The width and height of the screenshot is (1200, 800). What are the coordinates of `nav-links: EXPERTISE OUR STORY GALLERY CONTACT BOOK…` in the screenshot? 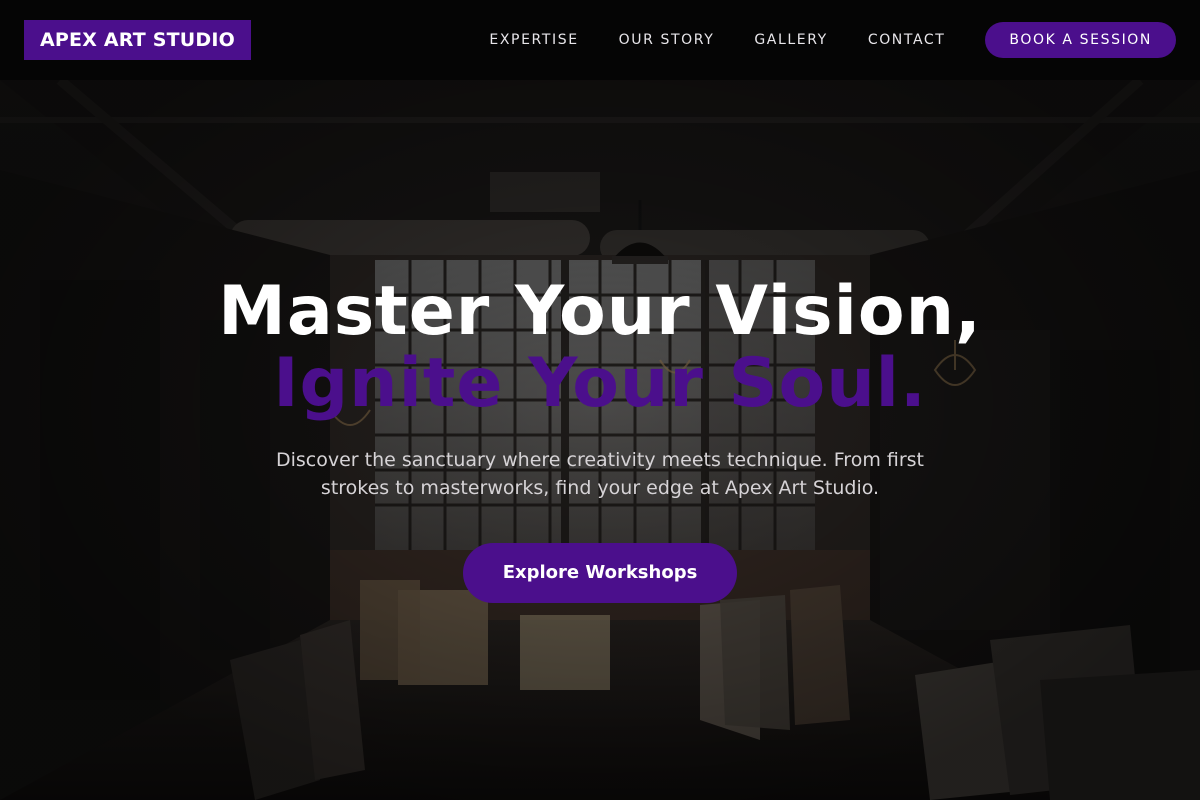 It's located at (832, 40).